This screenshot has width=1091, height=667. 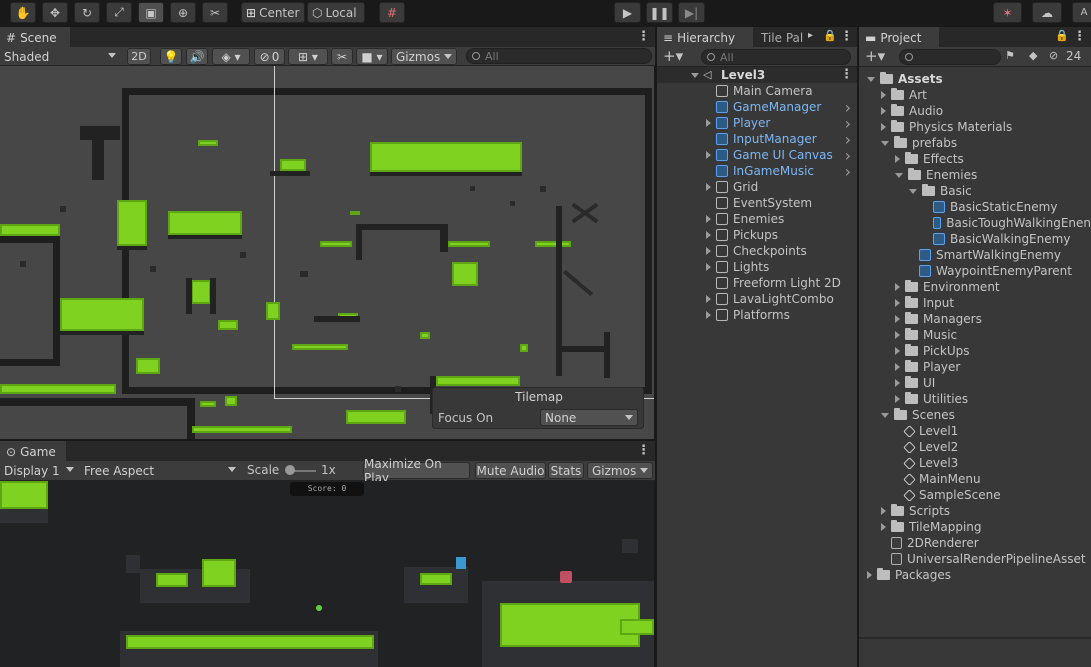 I want to click on visibility-toggle: ⊘ 0, so click(x=269, y=56).